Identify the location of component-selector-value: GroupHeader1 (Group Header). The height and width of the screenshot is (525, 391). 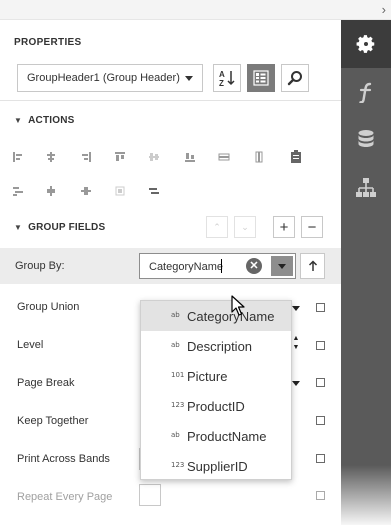
(103, 78).